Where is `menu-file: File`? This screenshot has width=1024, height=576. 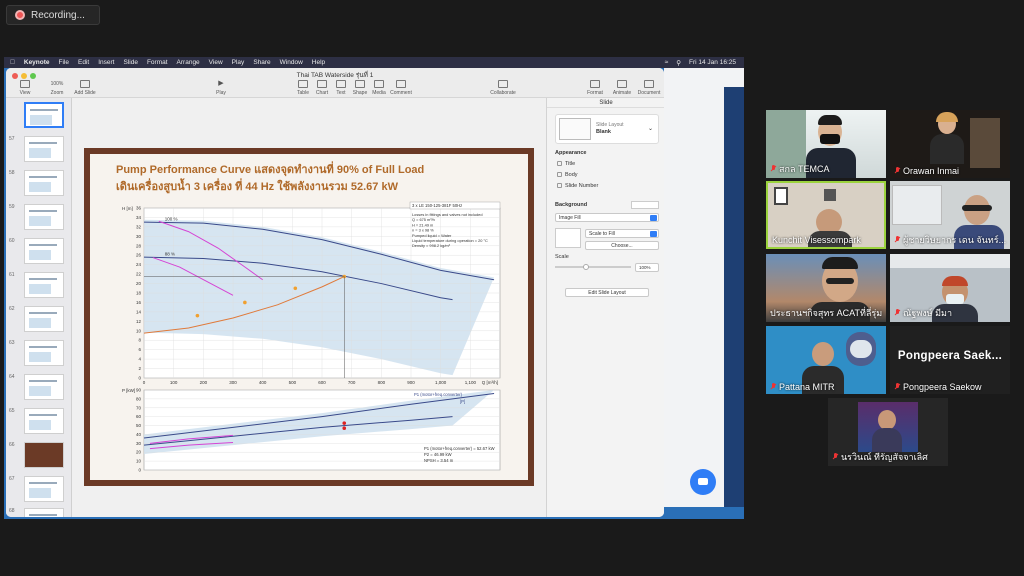 menu-file: File is located at coordinates (64, 62).